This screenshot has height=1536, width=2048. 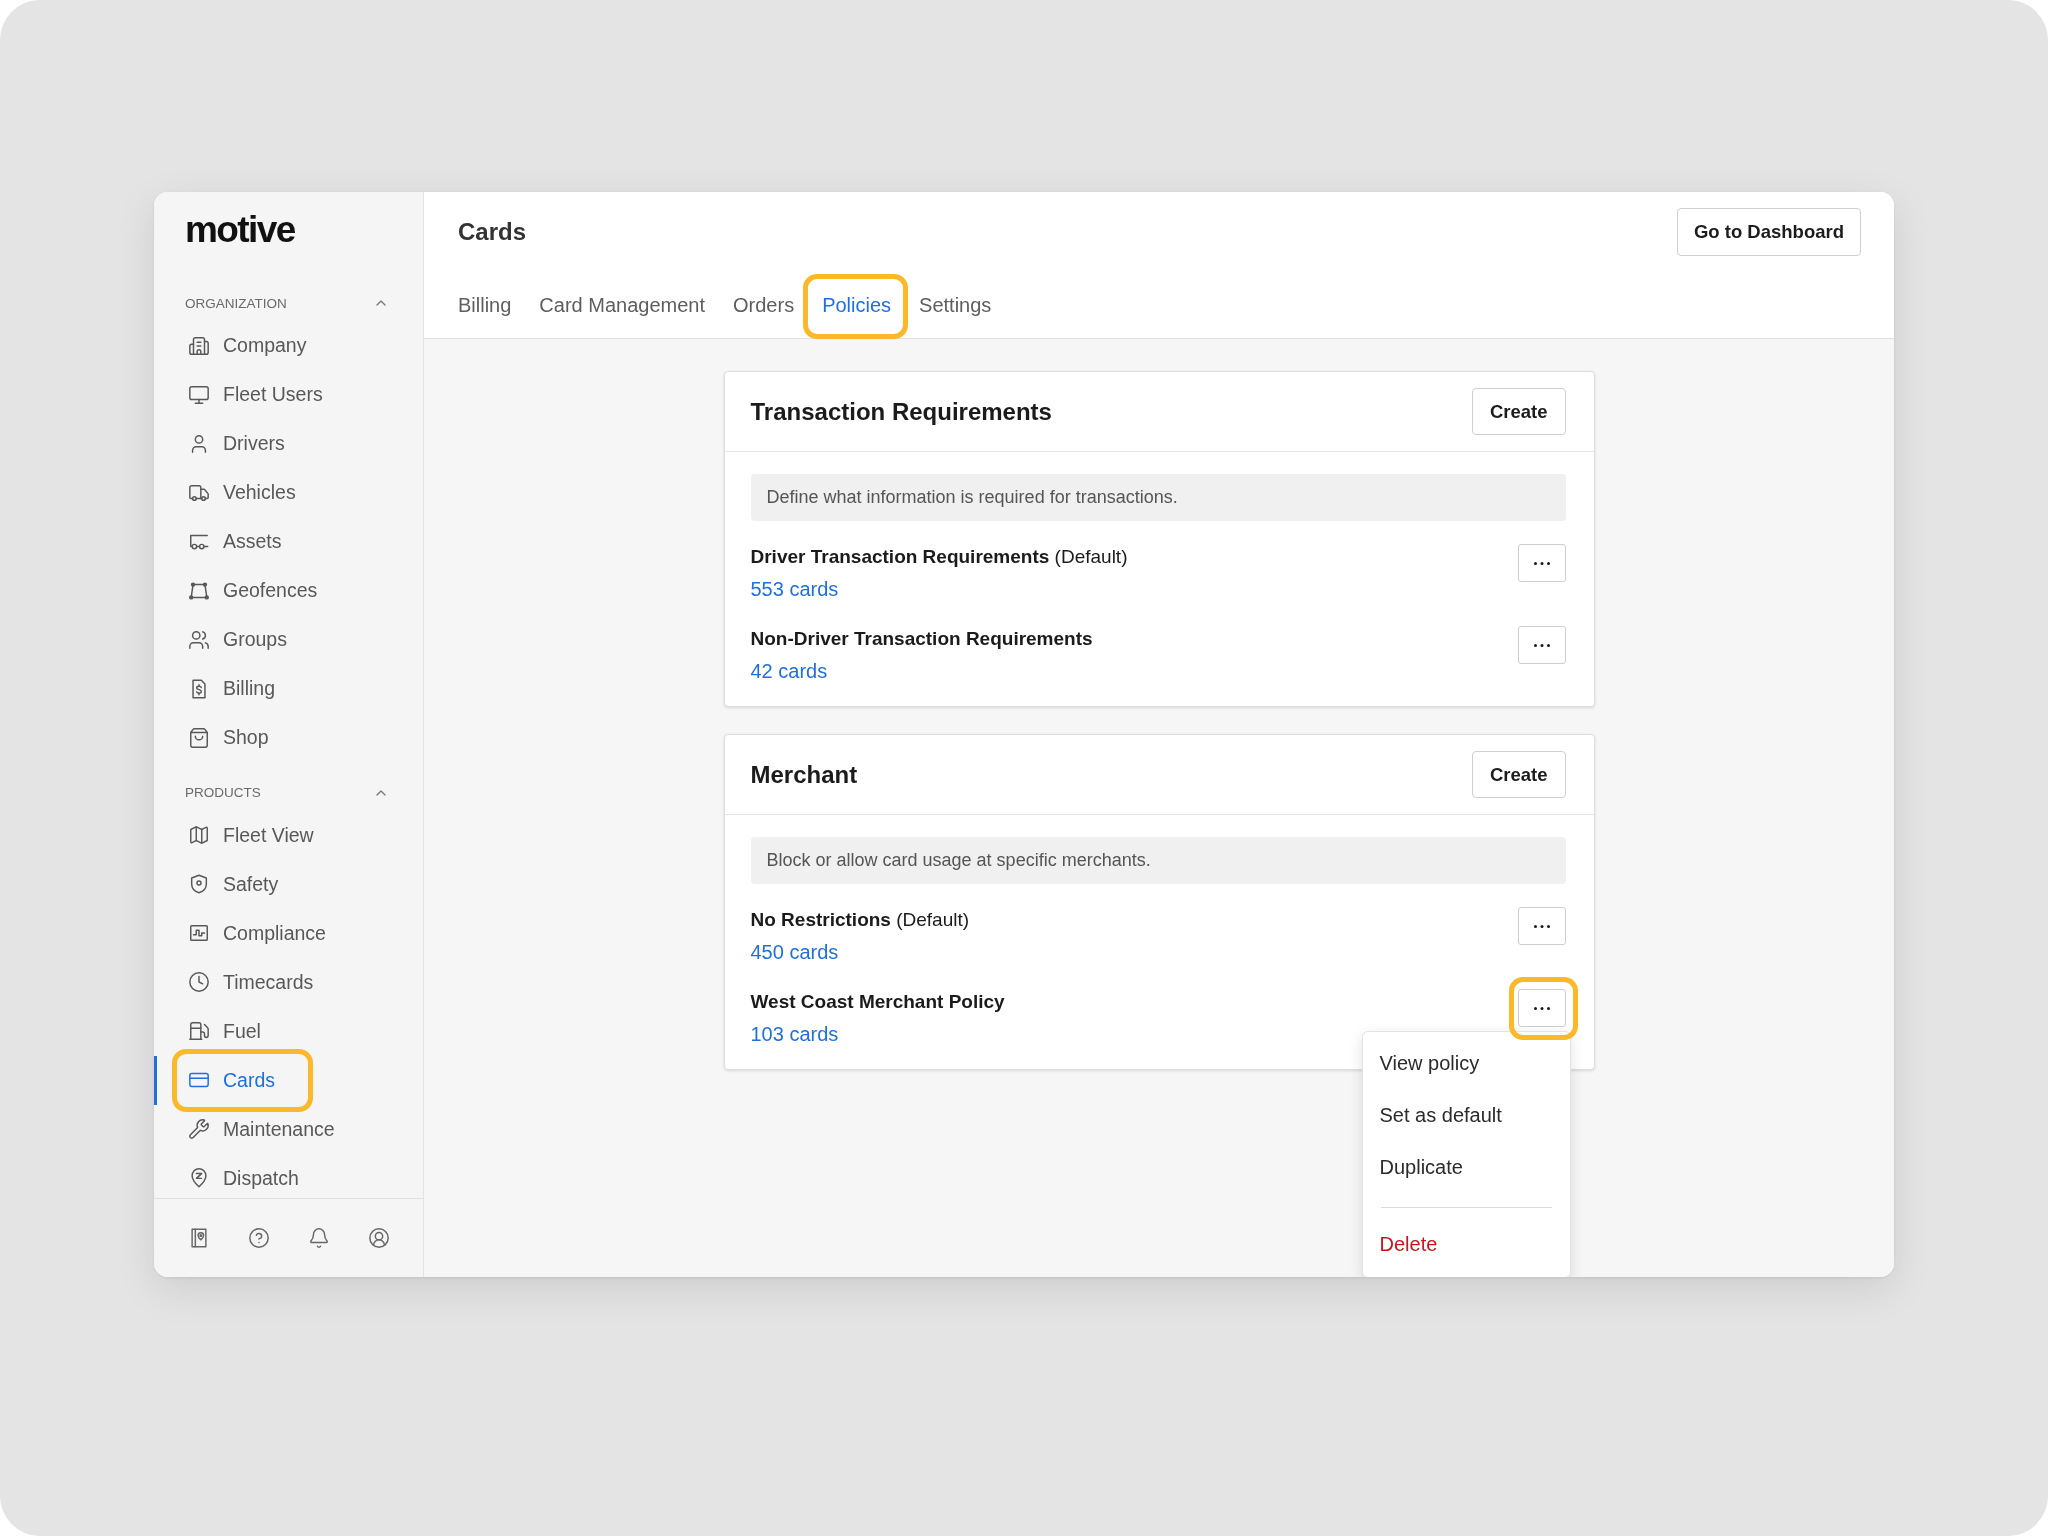 What do you see at coordinates (1158, 497) in the screenshot?
I see `info-banner: Define what information is required for transactions.` at bounding box center [1158, 497].